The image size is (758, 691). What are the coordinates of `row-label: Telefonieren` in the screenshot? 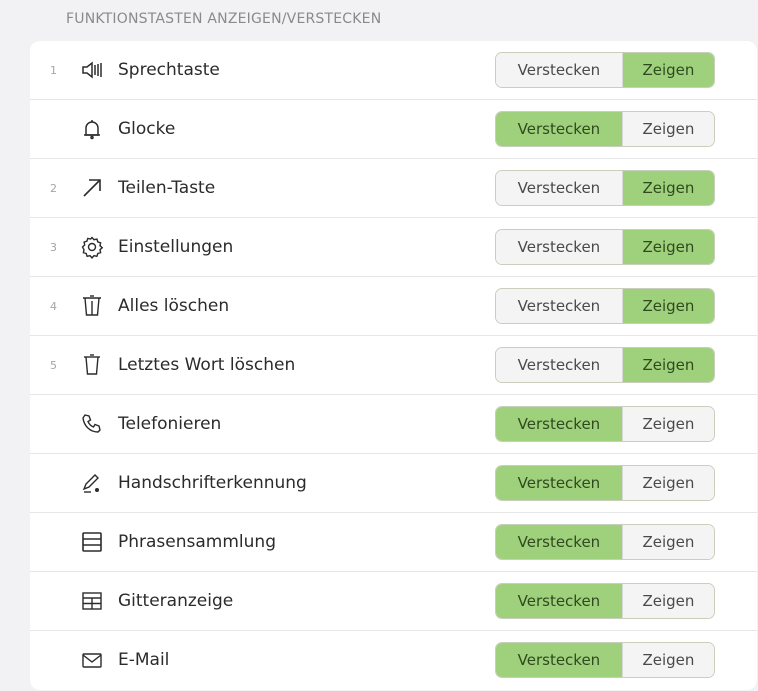 It's located at (170, 424).